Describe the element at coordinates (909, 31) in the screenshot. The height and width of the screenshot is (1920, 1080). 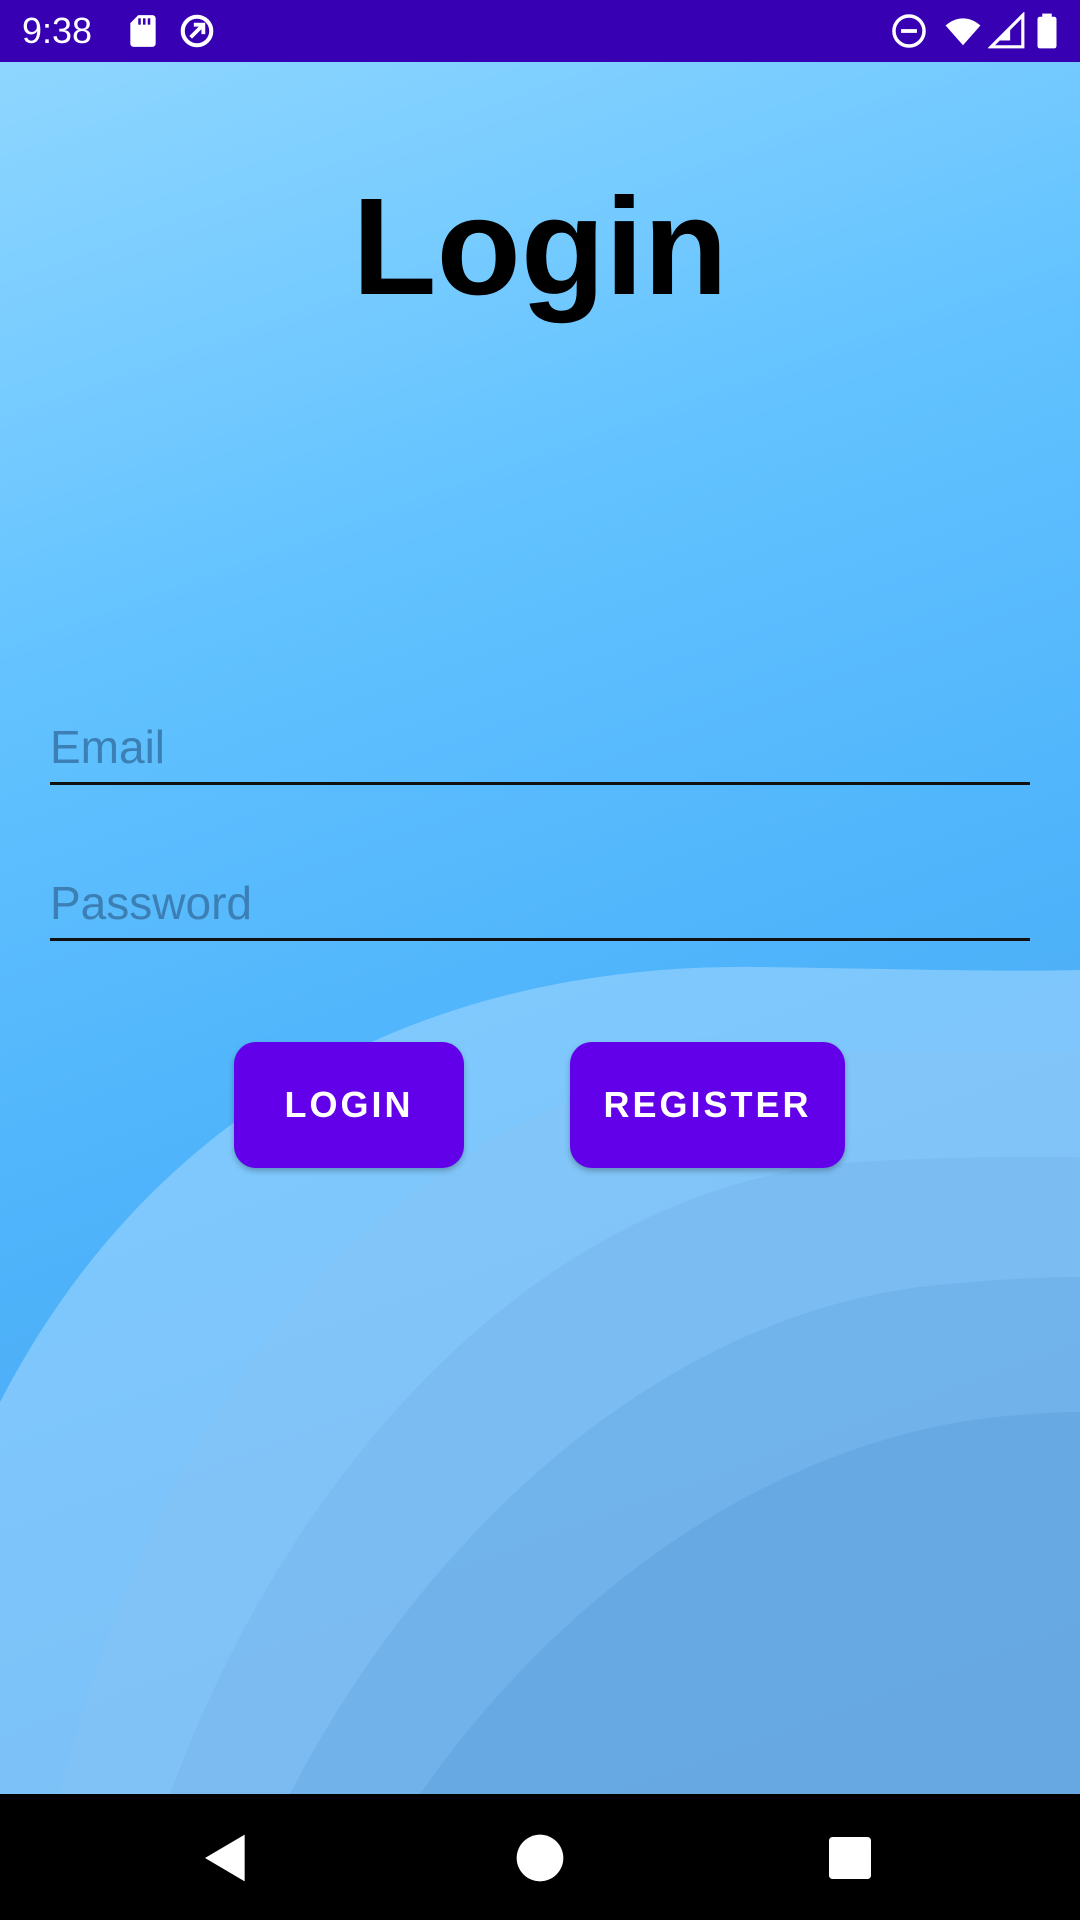
I see `do-not-disturb-icon` at that location.